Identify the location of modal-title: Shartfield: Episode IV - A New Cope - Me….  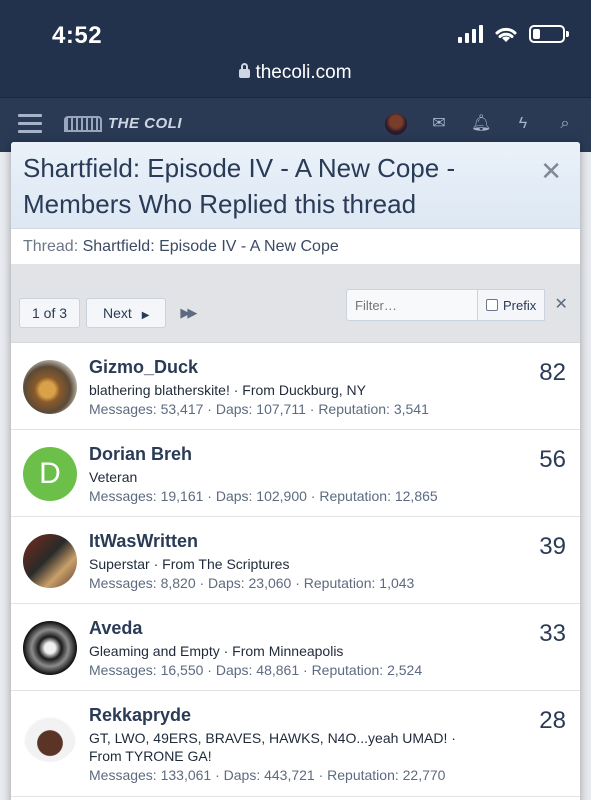
(239, 186).